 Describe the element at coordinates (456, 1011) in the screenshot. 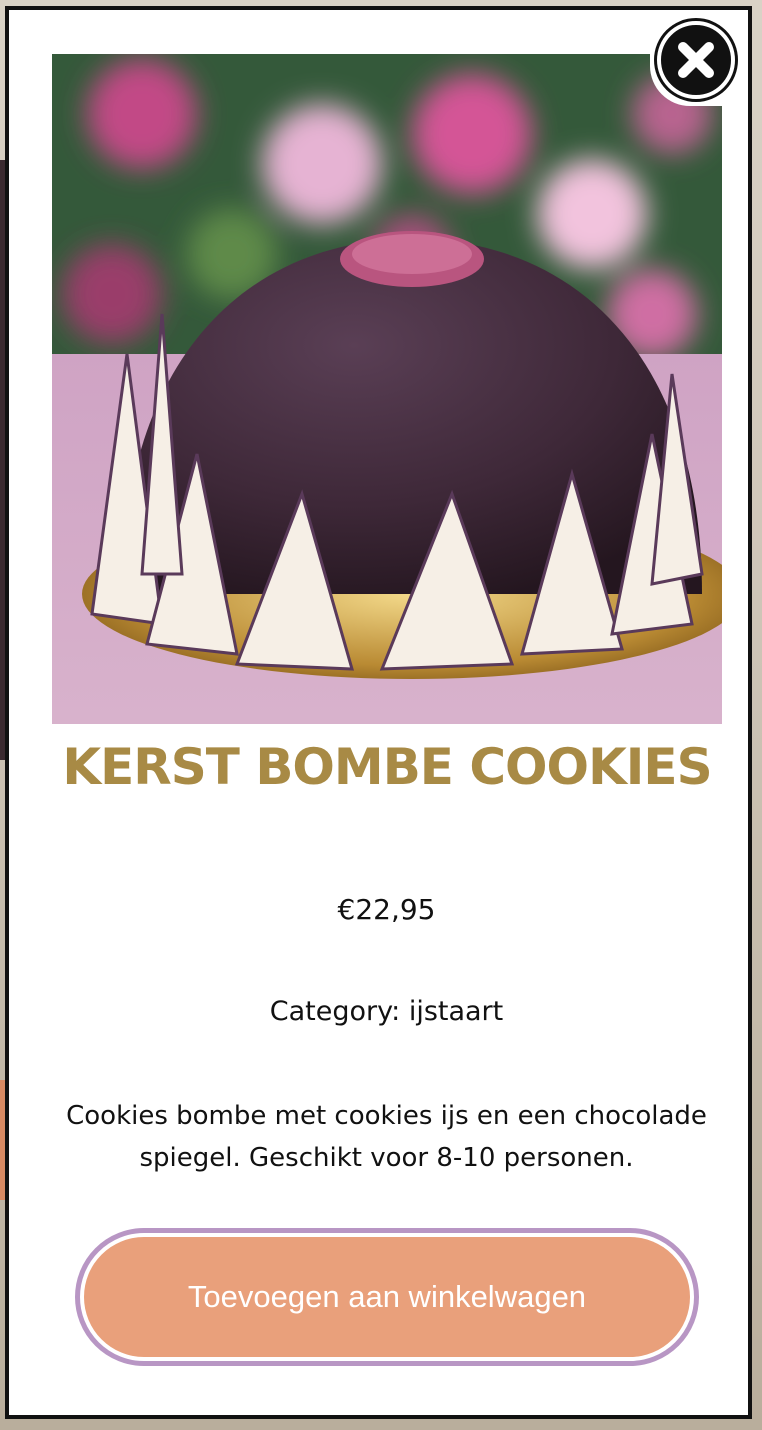

I see `category-value: ijstaart` at that location.